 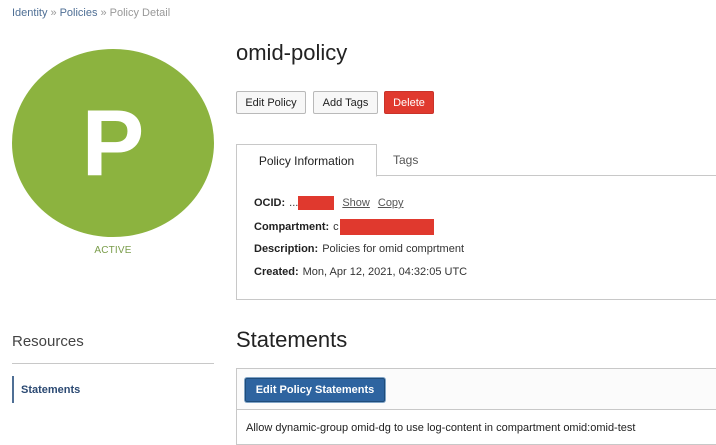 I want to click on tab-policy-information: Policy Information, so click(x=306, y=160).